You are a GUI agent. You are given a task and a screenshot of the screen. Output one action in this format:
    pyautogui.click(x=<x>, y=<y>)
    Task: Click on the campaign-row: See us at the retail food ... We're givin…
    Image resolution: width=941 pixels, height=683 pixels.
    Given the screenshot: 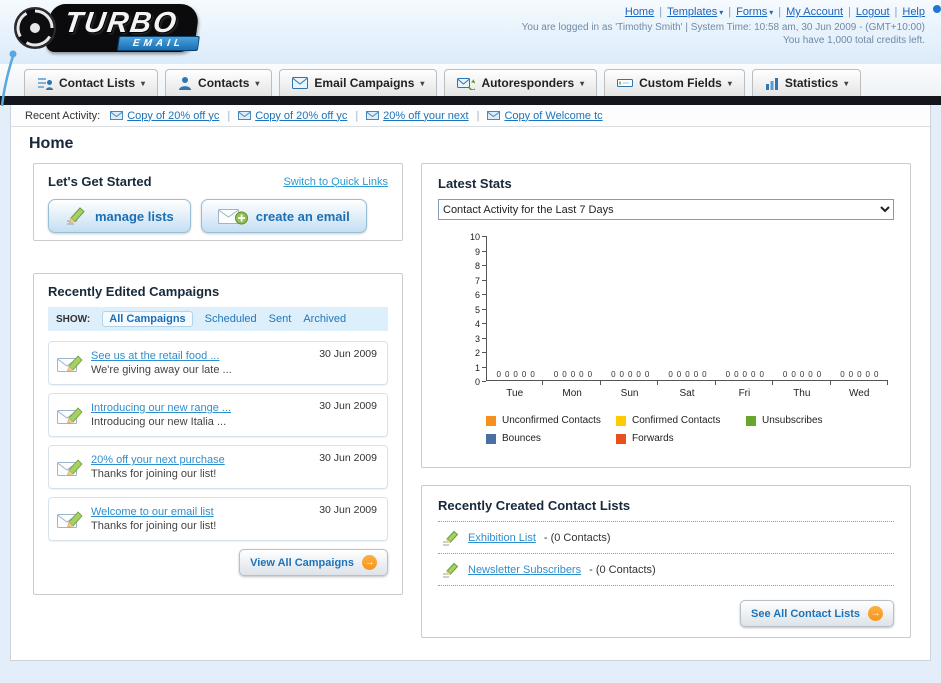 What is the action you would take?
    pyautogui.click(x=218, y=363)
    